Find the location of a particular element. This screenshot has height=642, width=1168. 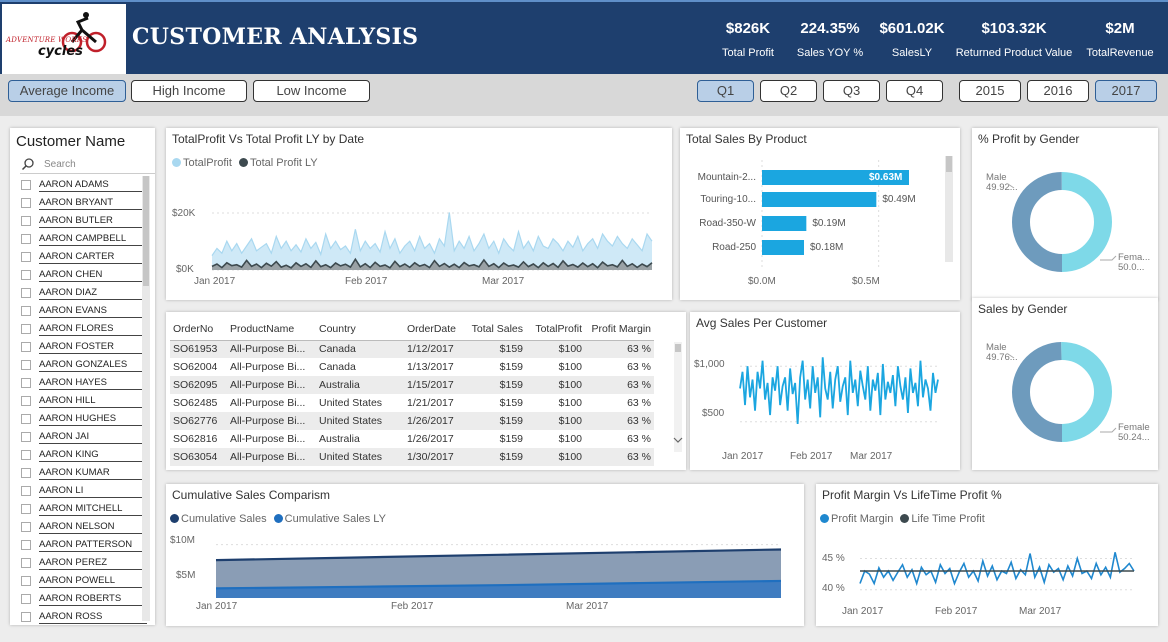

legend-label: Life Time Profit is located at coordinates (948, 519).